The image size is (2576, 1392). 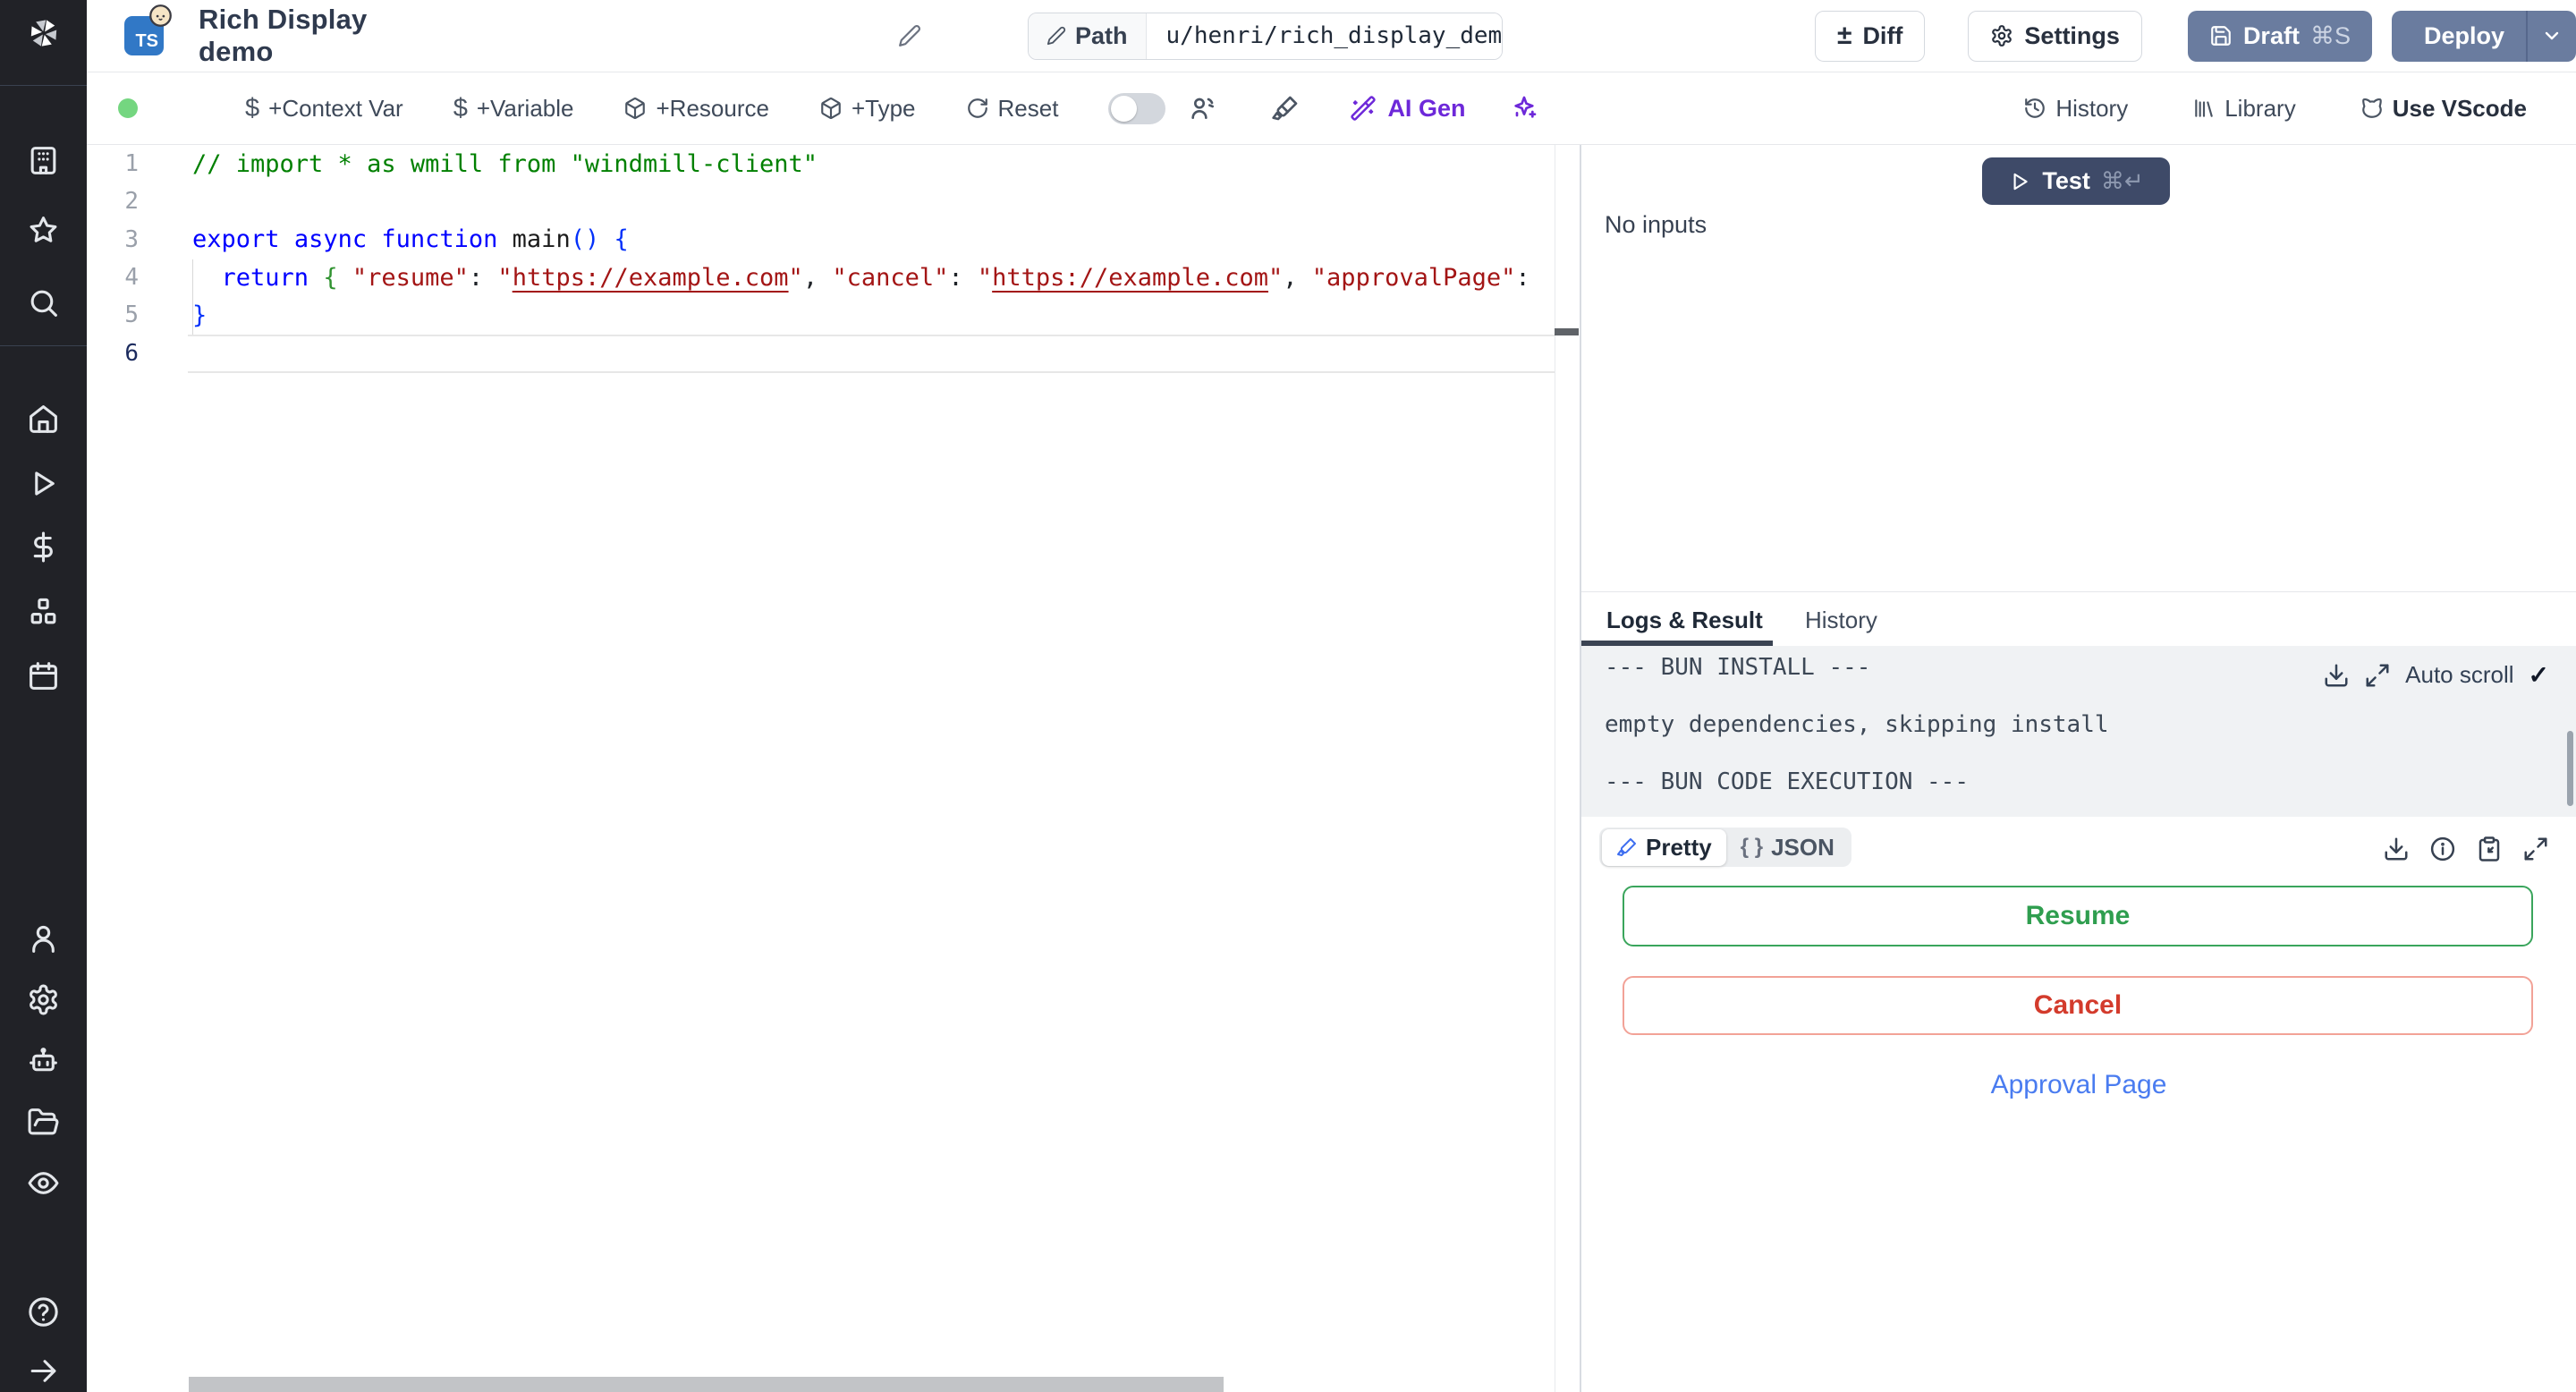 I want to click on draft-button: Draft ⌘S, so click(x=2279, y=36).